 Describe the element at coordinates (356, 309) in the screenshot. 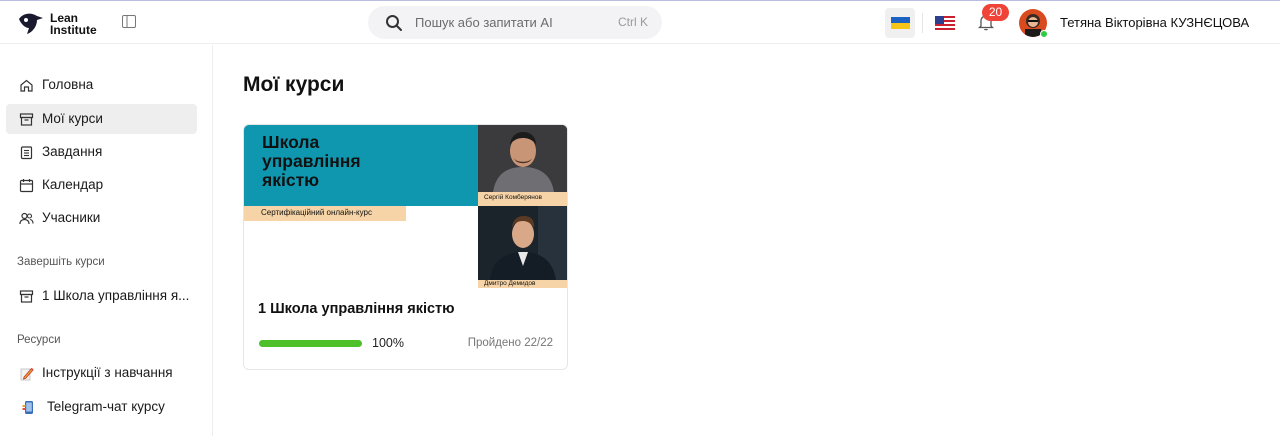

I see `course-title: 1 Школа управління якістю` at that location.